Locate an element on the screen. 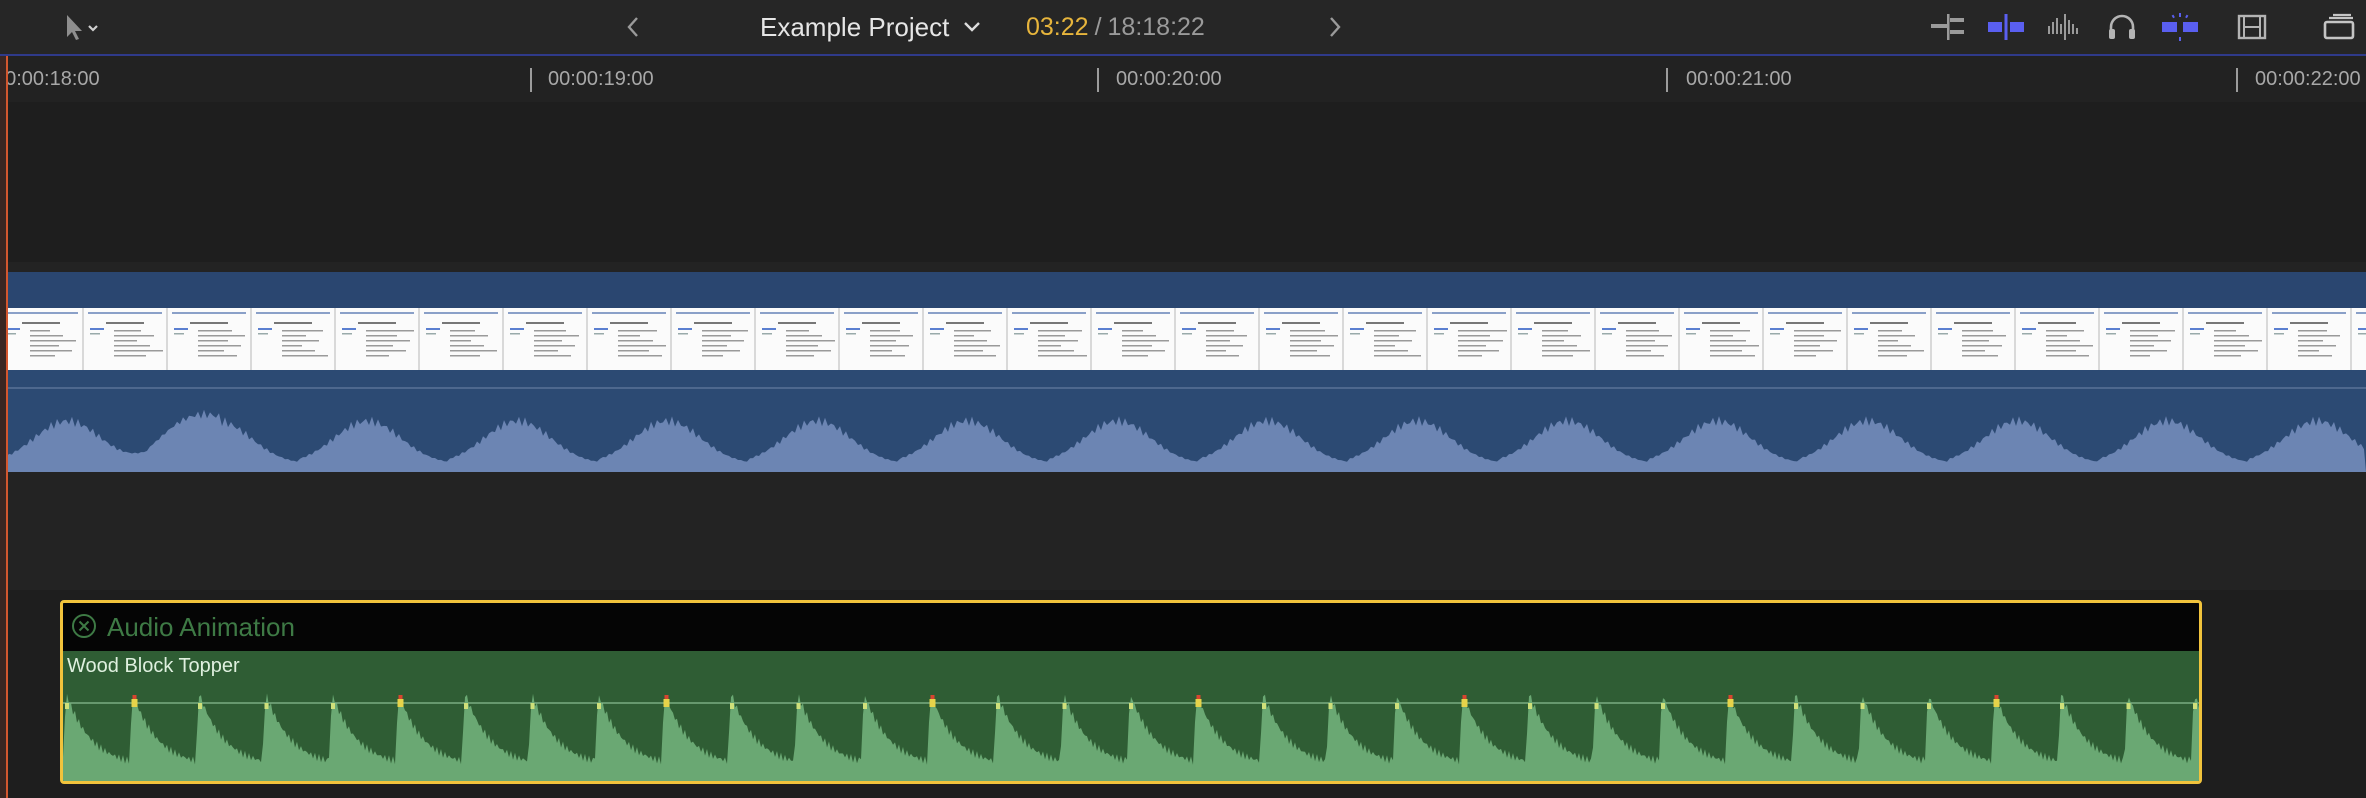 The height and width of the screenshot is (798, 2366). video-audio-waveform is located at coordinates (1183, 421).